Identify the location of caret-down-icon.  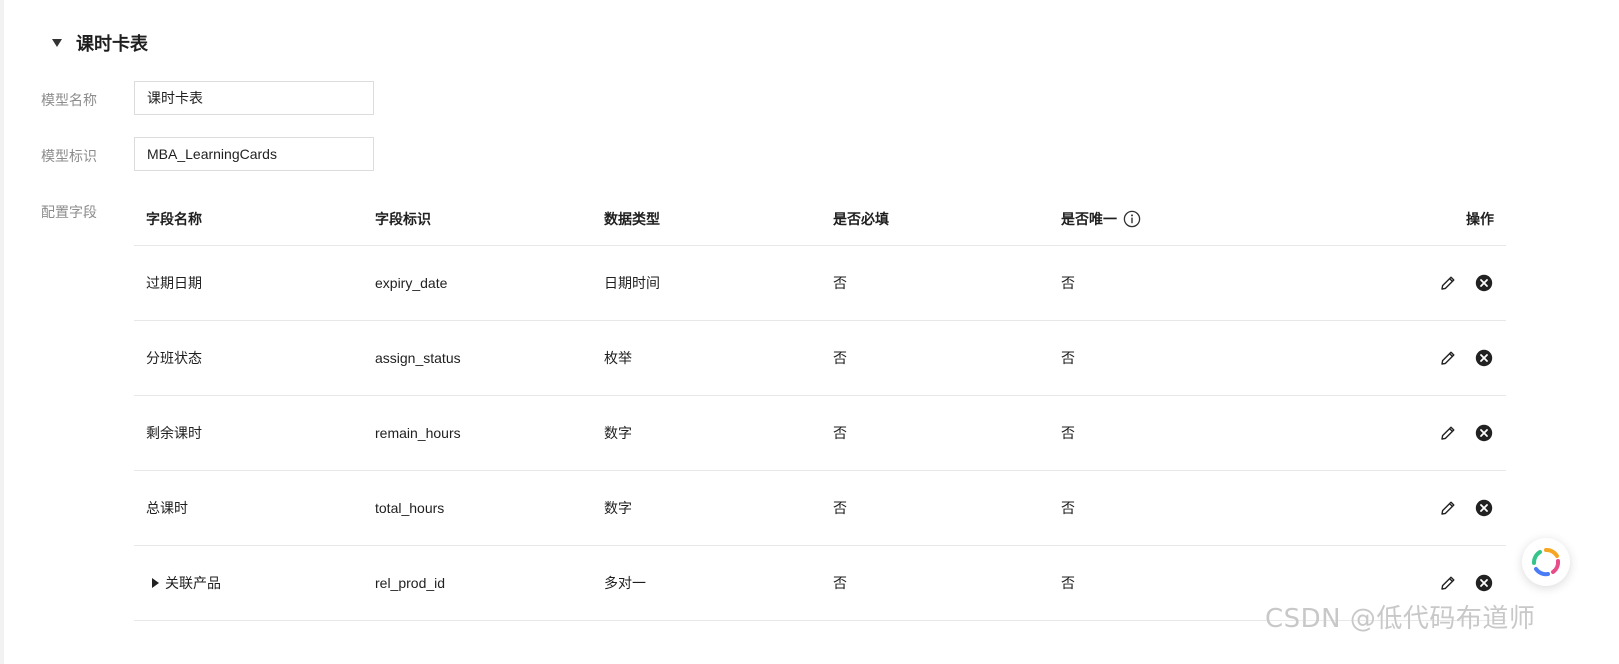
(57, 43).